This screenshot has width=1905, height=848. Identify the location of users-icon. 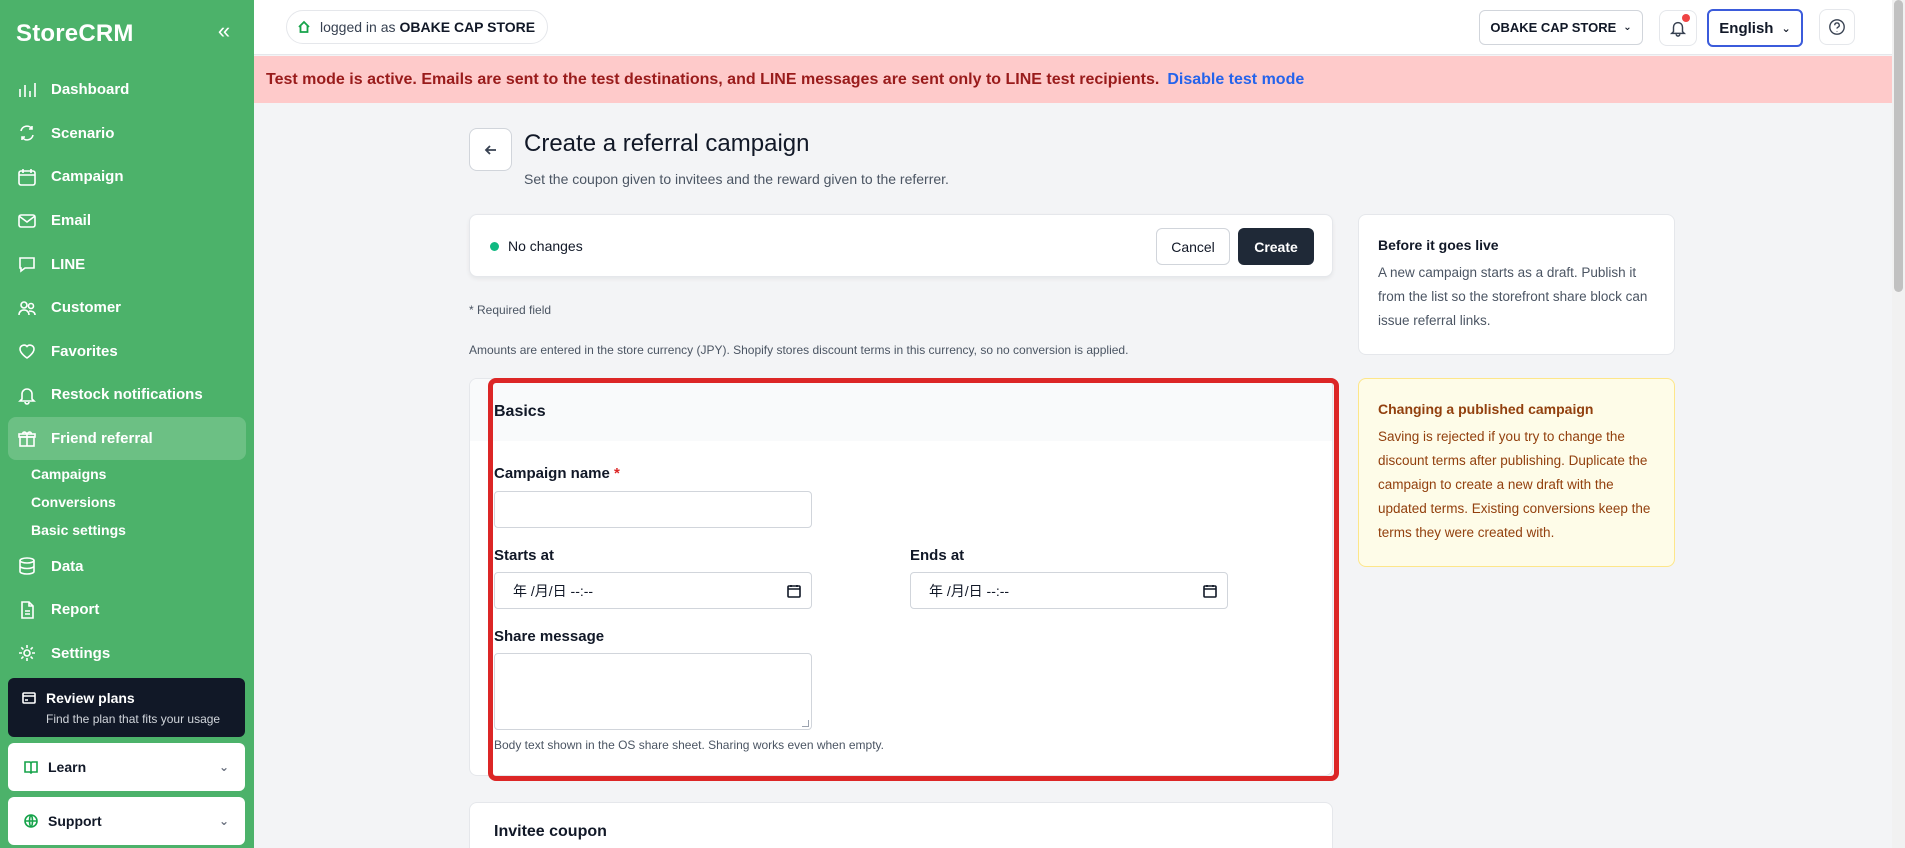
(27, 308).